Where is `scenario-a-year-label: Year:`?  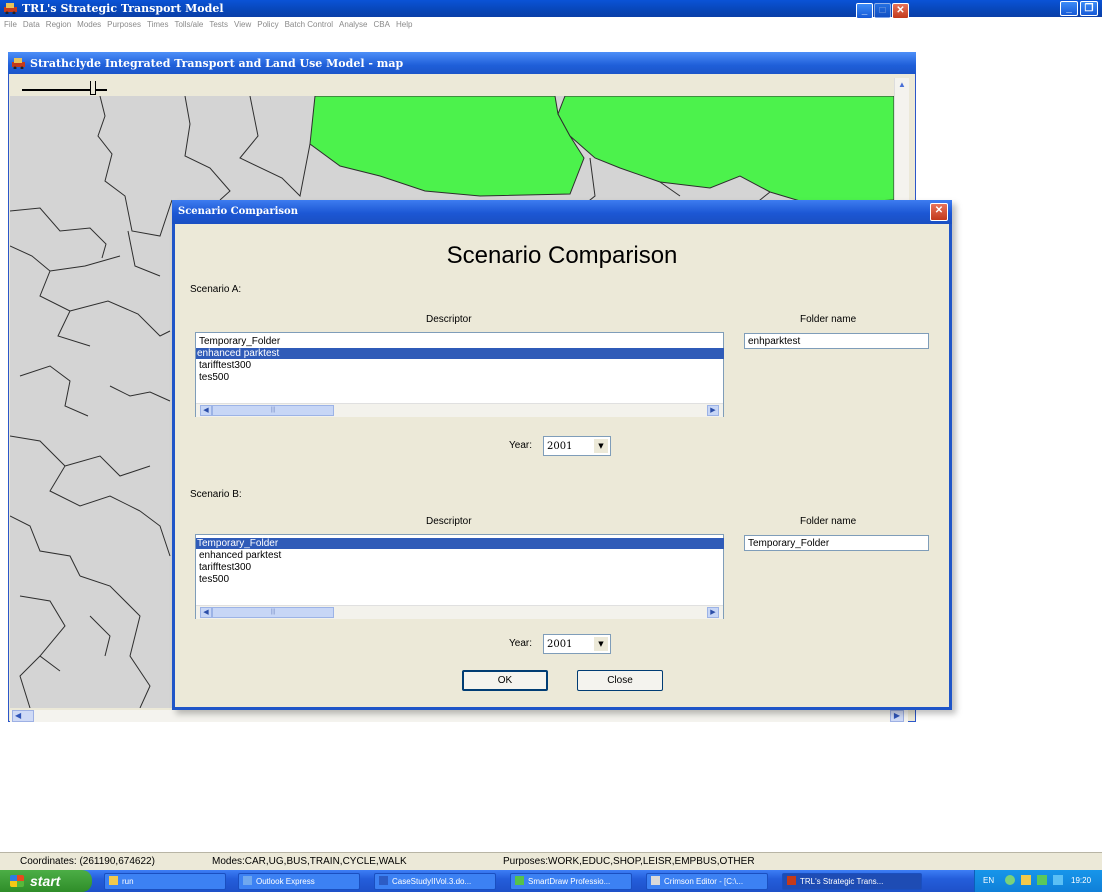 scenario-a-year-label: Year: is located at coordinates (520, 445).